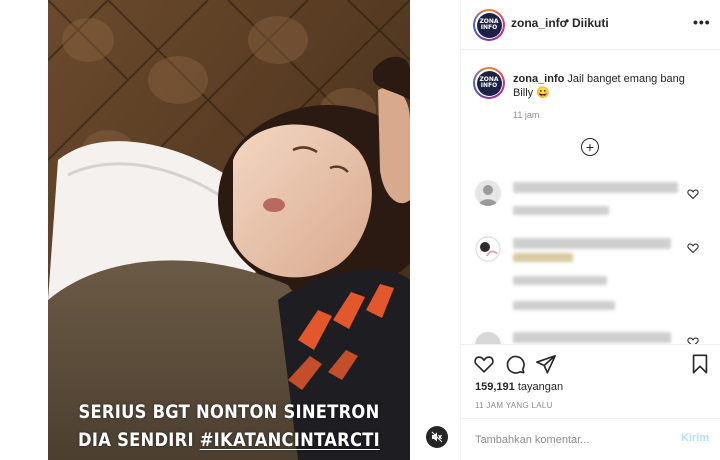 The height and width of the screenshot is (460, 720). I want to click on author-avatar: ZONA INFO, so click(489, 25).